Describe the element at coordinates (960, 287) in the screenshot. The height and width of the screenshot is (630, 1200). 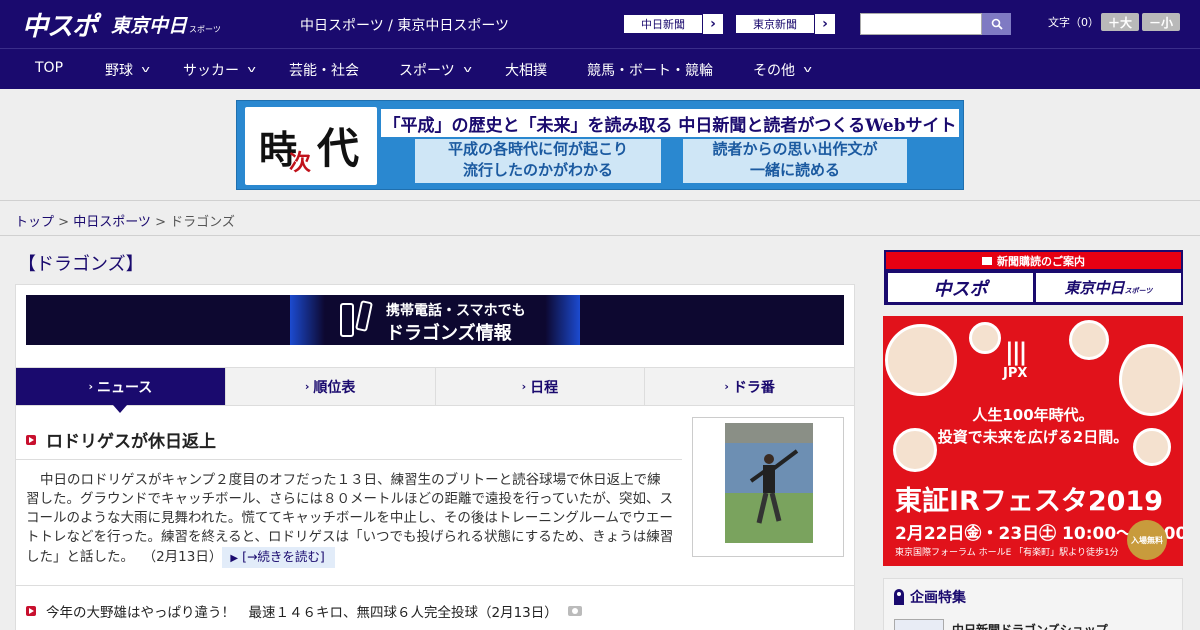
I see `subscribe-chuspo-button: 中スポ` at that location.